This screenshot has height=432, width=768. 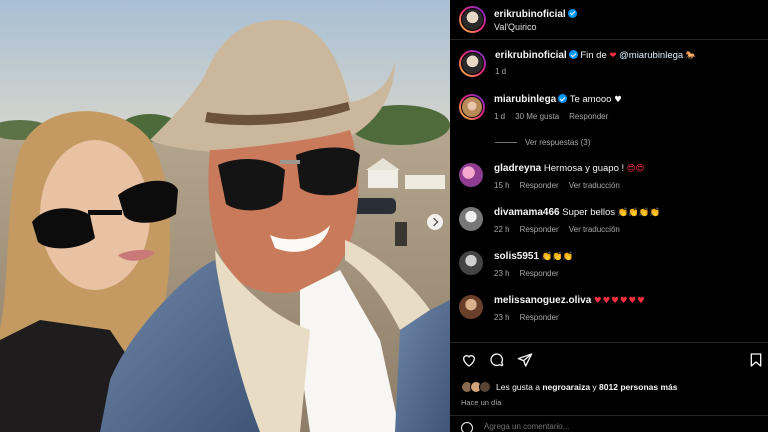 What do you see at coordinates (537, 116) in the screenshot?
I see `comment-likes: 30 Me gusta` at bounding box center [537, 116].